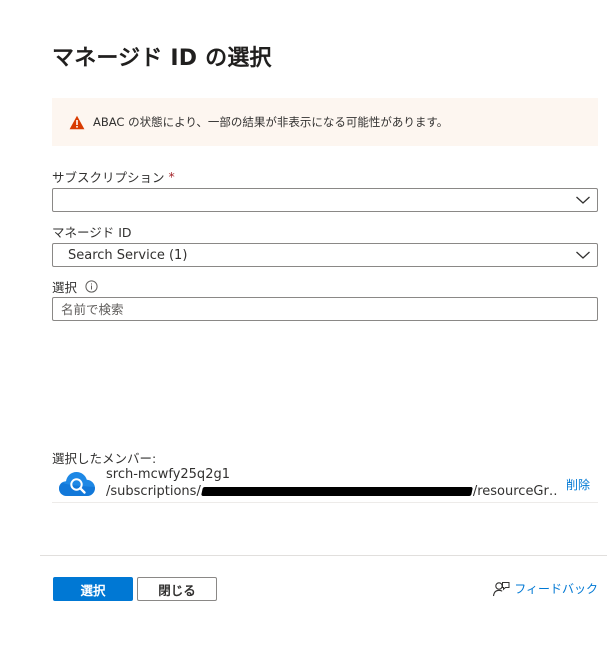 The height and width of the screenshot is (649, 607). I want to click on managed-id-label: マネージド ID, so click(92, 231).